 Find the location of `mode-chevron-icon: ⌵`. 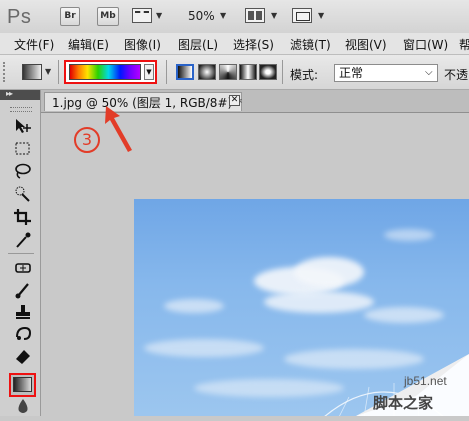

mode-chevron-icon: ⌵ is located at coordinates (429, 73).